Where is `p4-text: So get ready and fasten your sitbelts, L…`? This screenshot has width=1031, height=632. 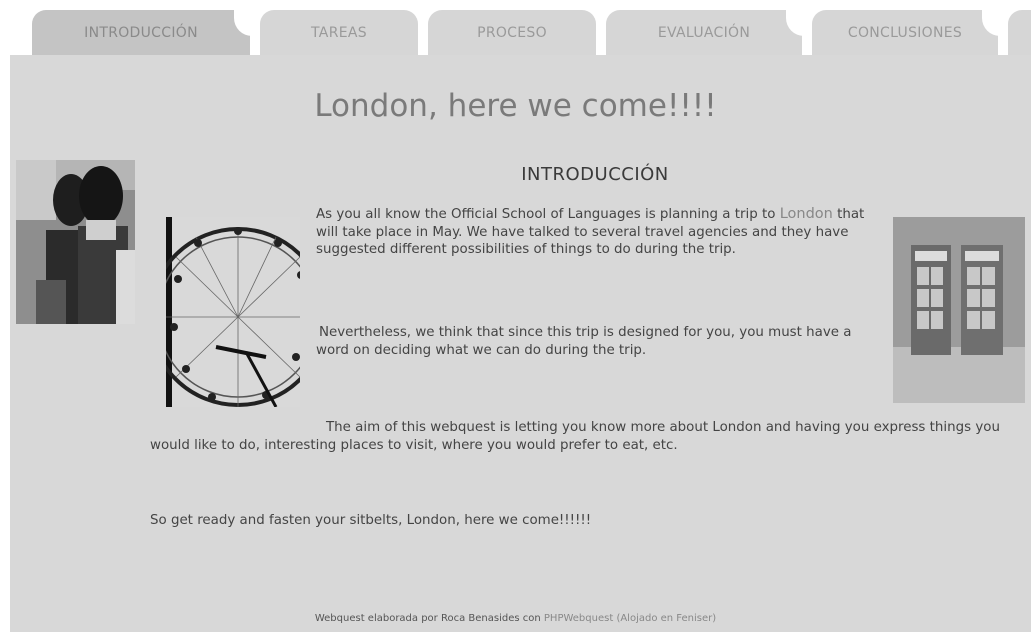
p4-text: So get ready and fasten your sitbelts, L… is located at coordinates (371, 520).